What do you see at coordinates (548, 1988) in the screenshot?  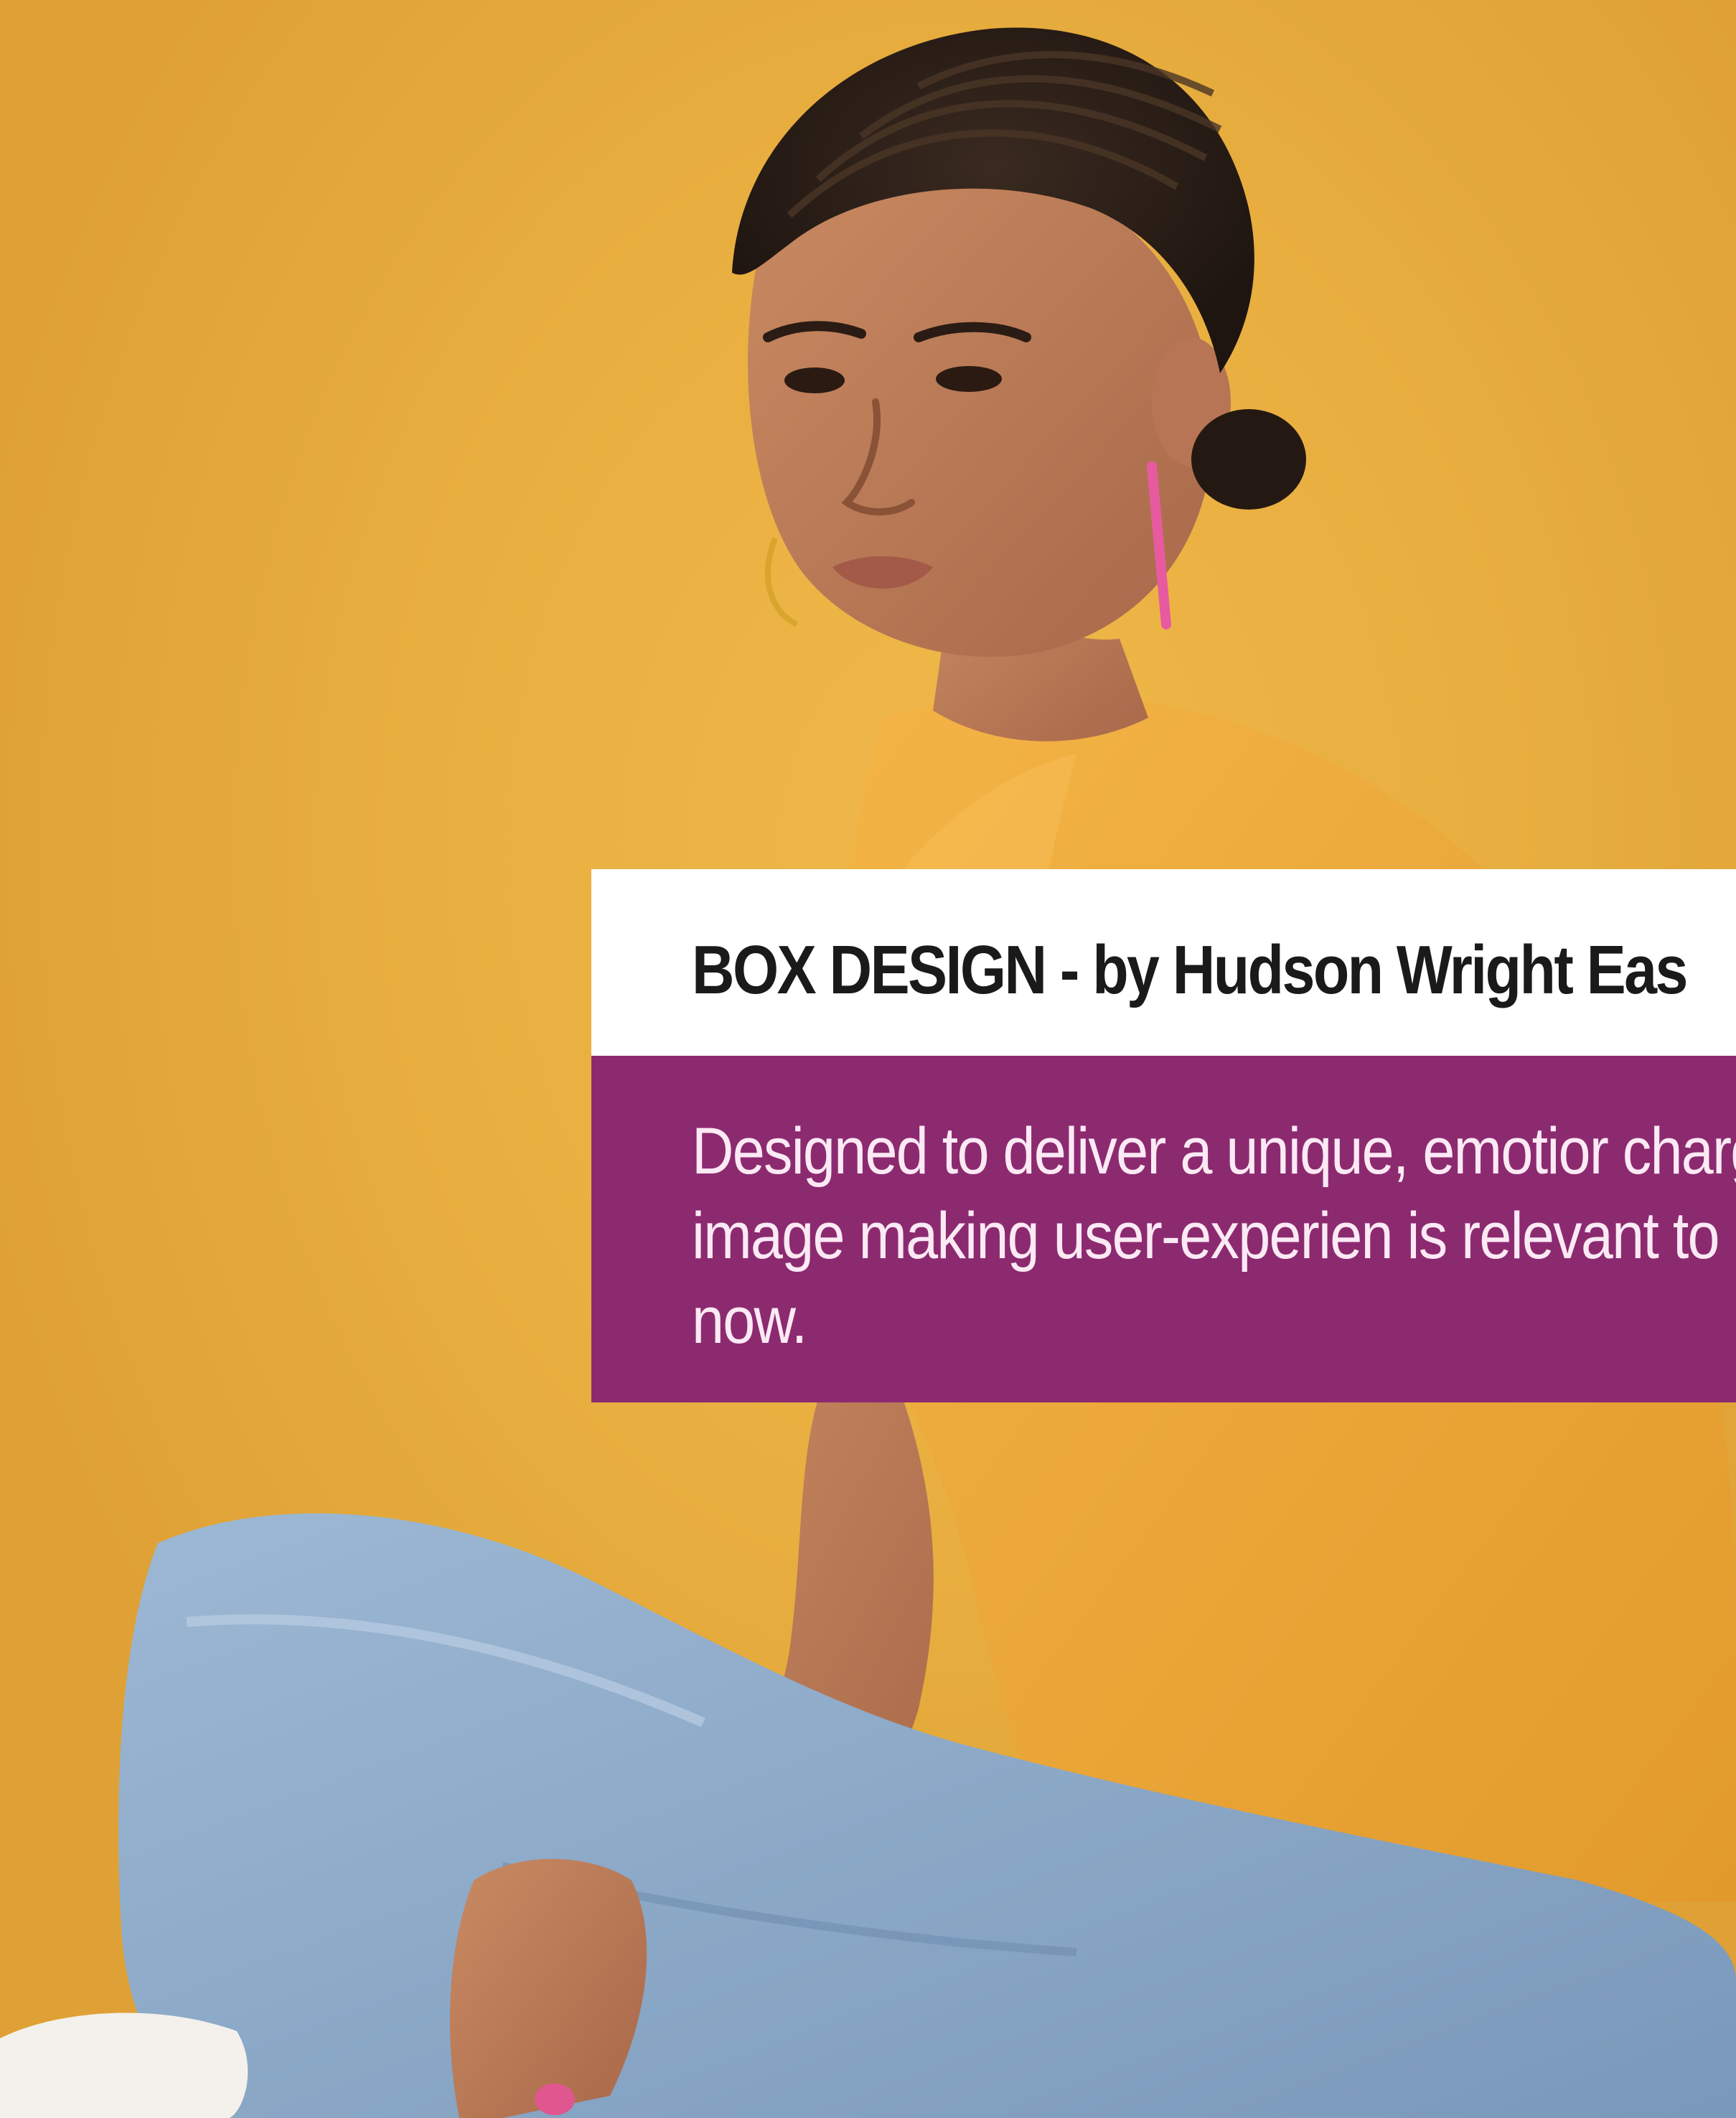 I see `hand` at bounding box center [548, 1988].